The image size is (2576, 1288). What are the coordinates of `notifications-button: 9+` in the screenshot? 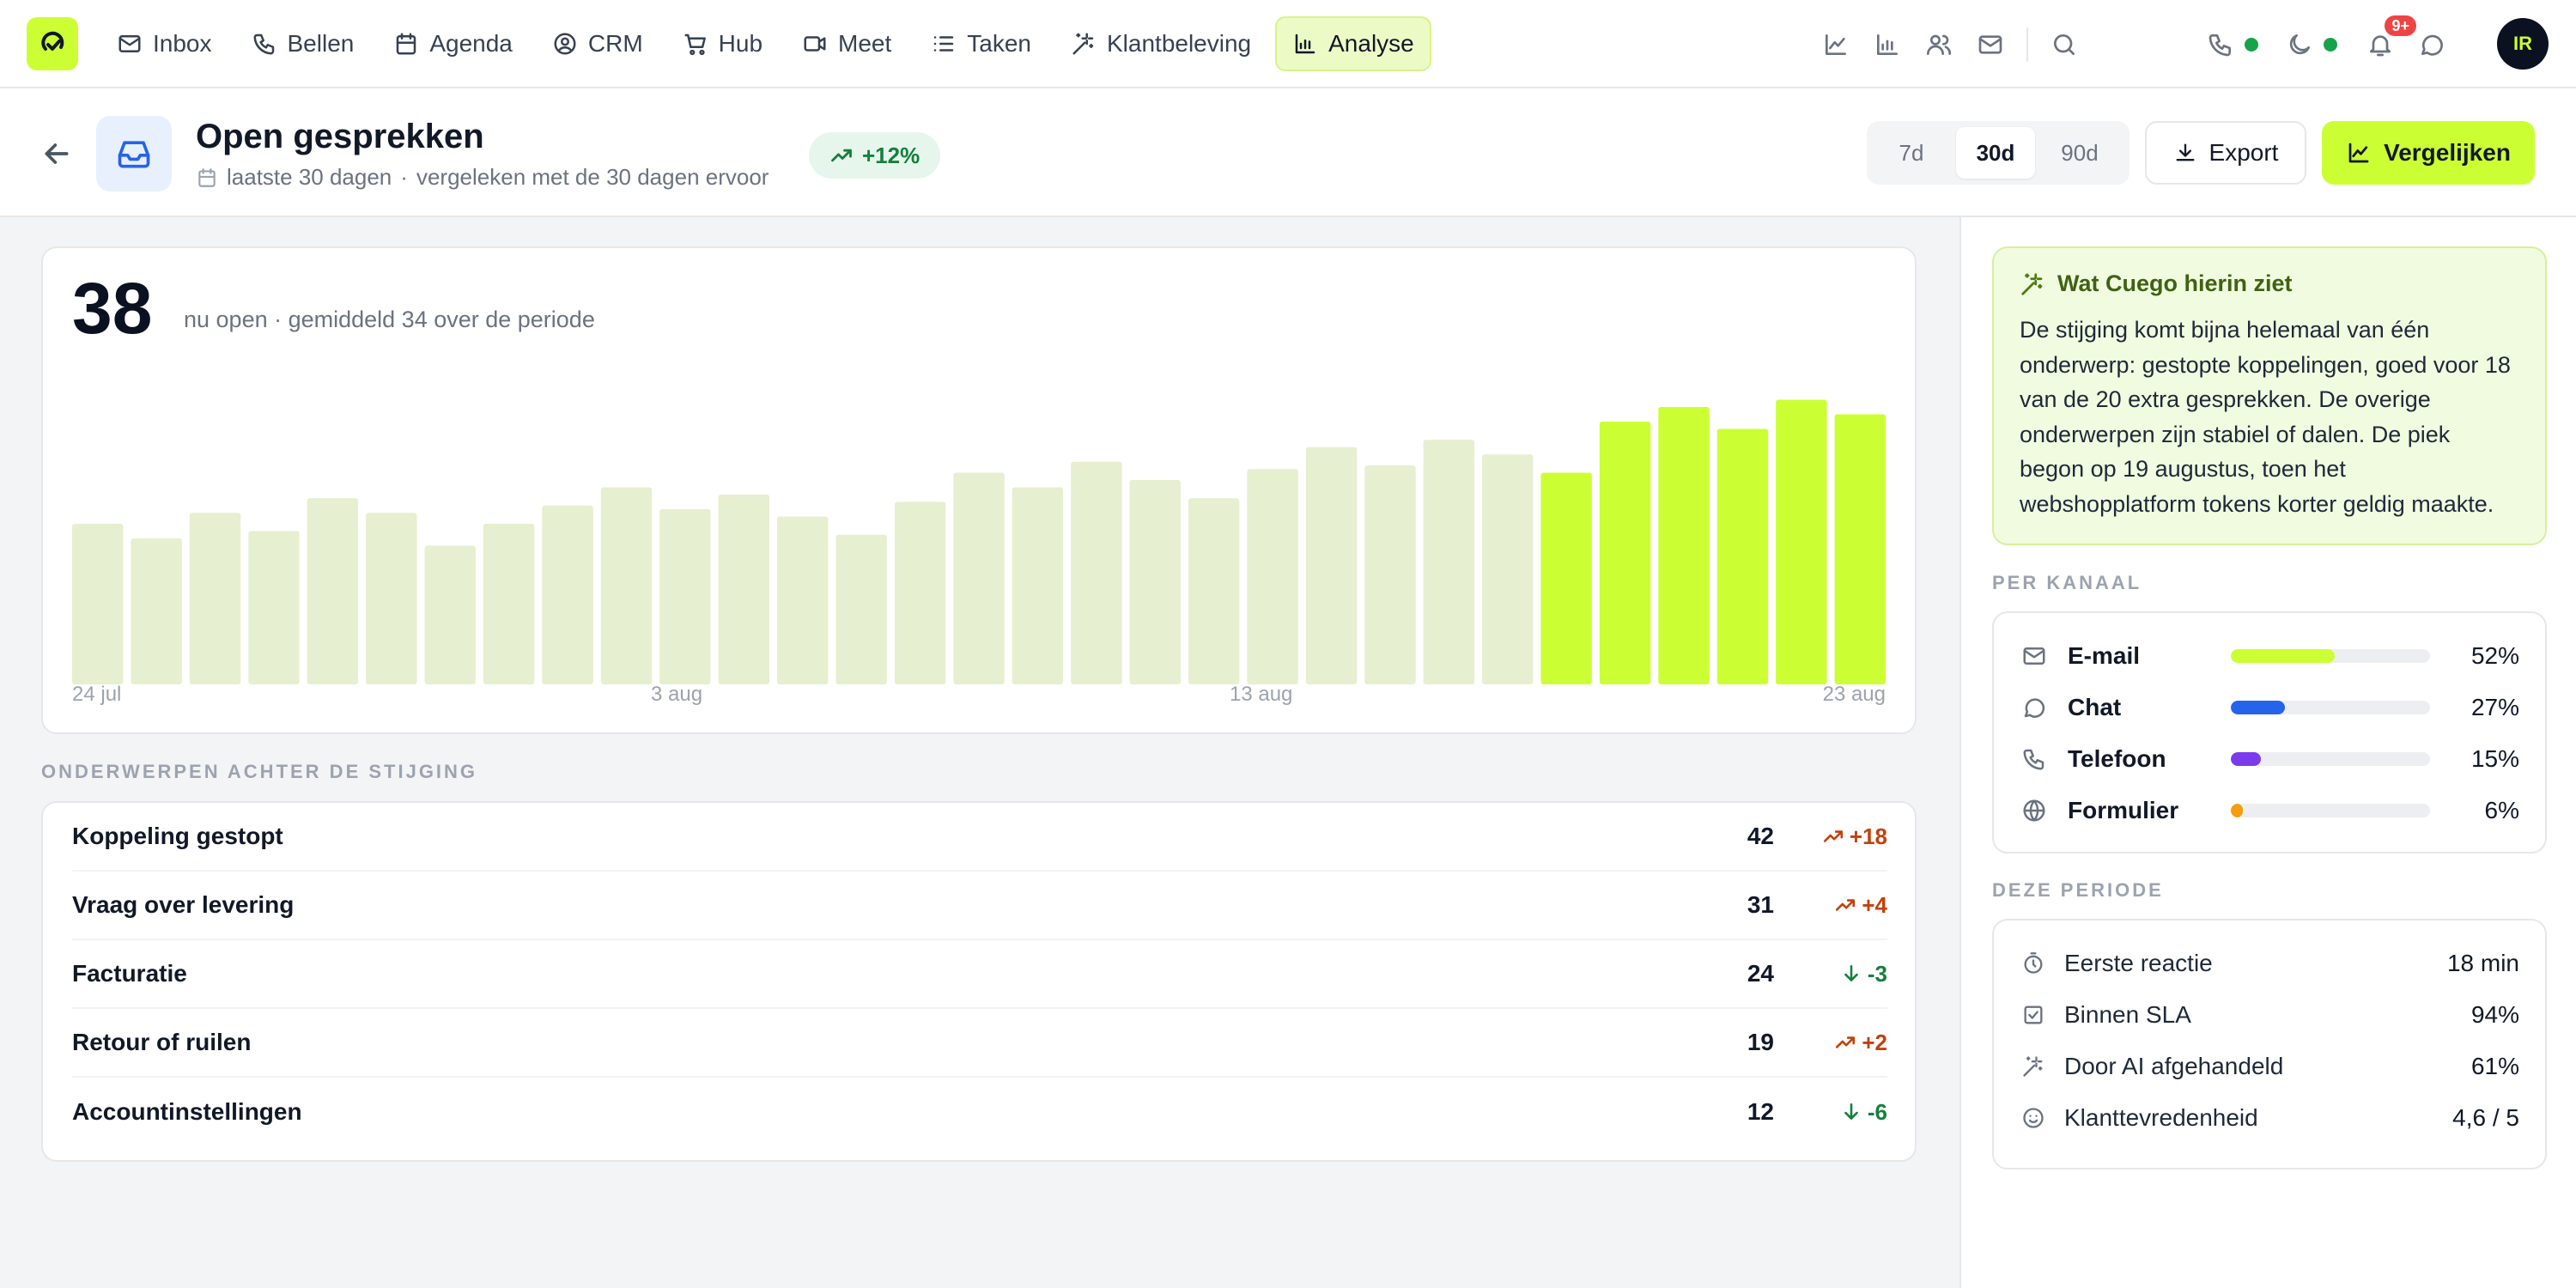 It's located at (2385, 42).